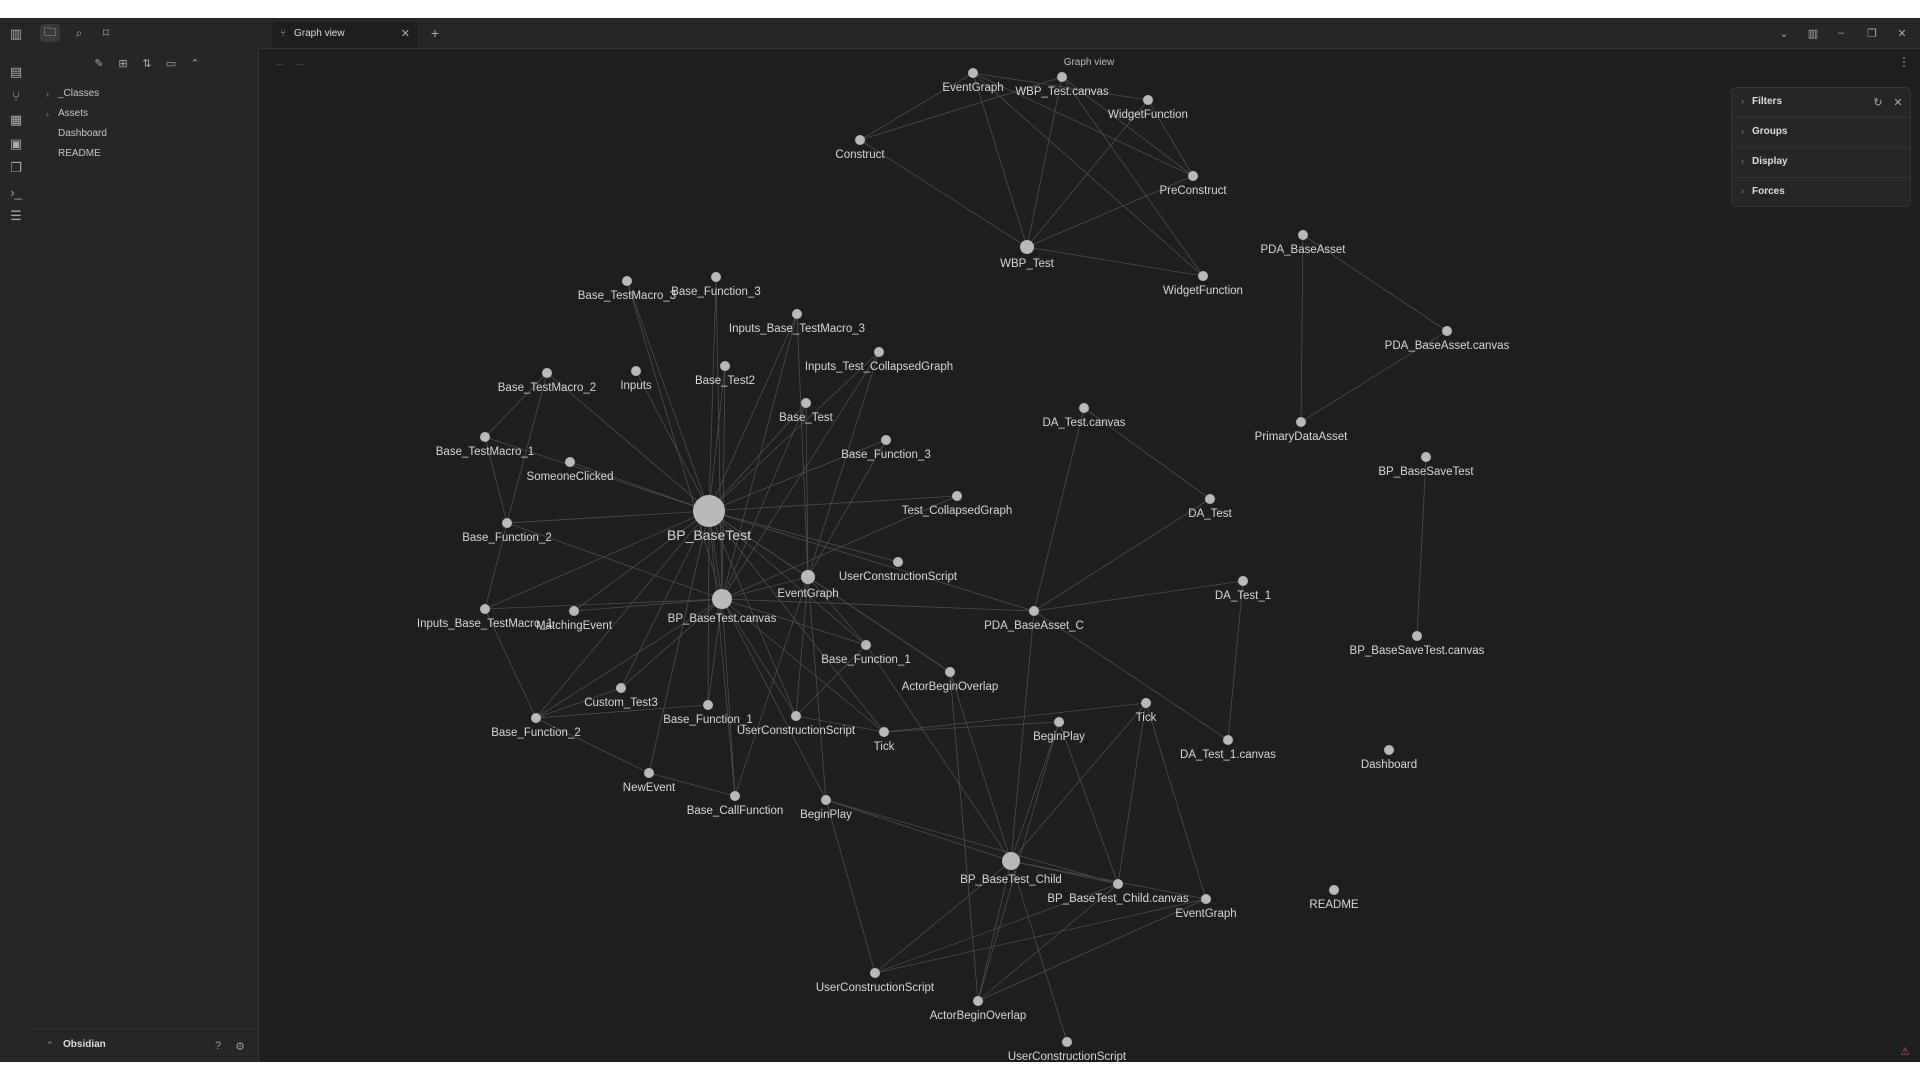  I want to click on auto-reveal-button: ▭, so click(171, 63).